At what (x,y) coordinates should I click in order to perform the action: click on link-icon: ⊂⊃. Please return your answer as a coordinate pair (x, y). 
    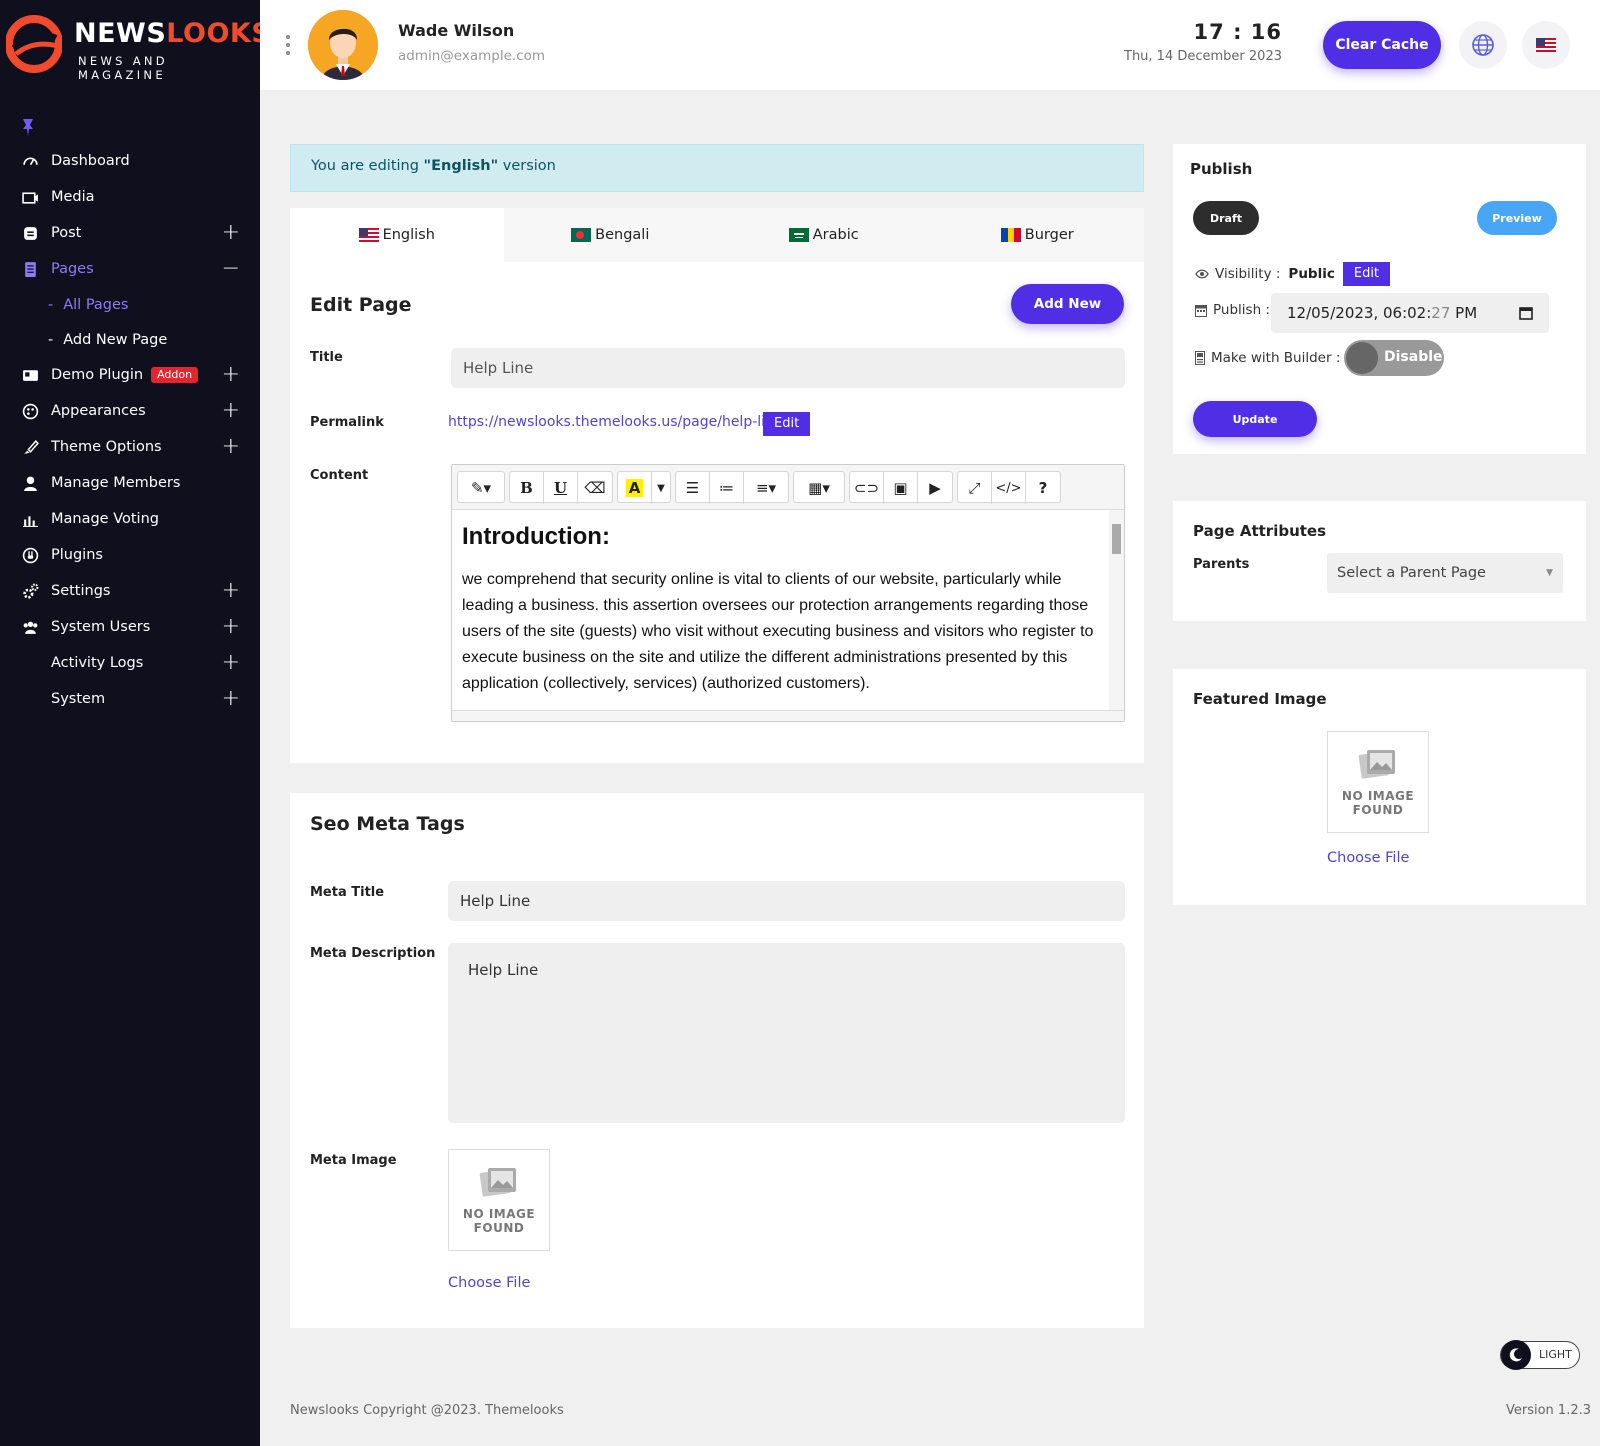
    Looking at the image, I should click on (867, 488).